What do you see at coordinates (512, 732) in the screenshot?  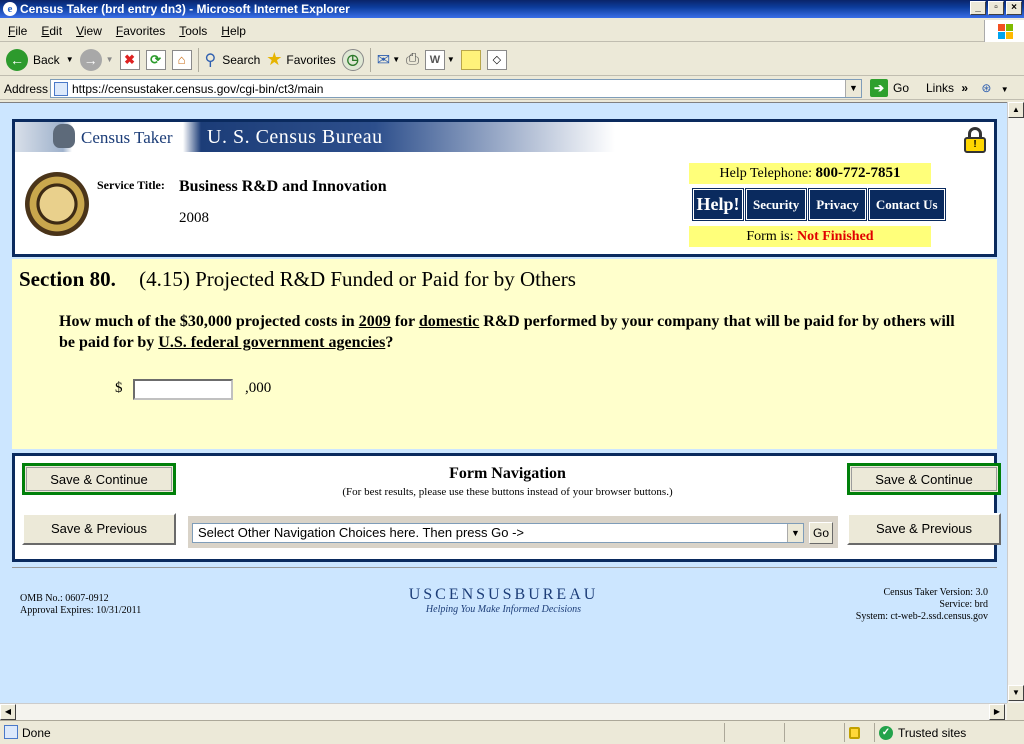 I see `status-bar: Done ✓ Trusted sites` at bounding box center [512, 732].